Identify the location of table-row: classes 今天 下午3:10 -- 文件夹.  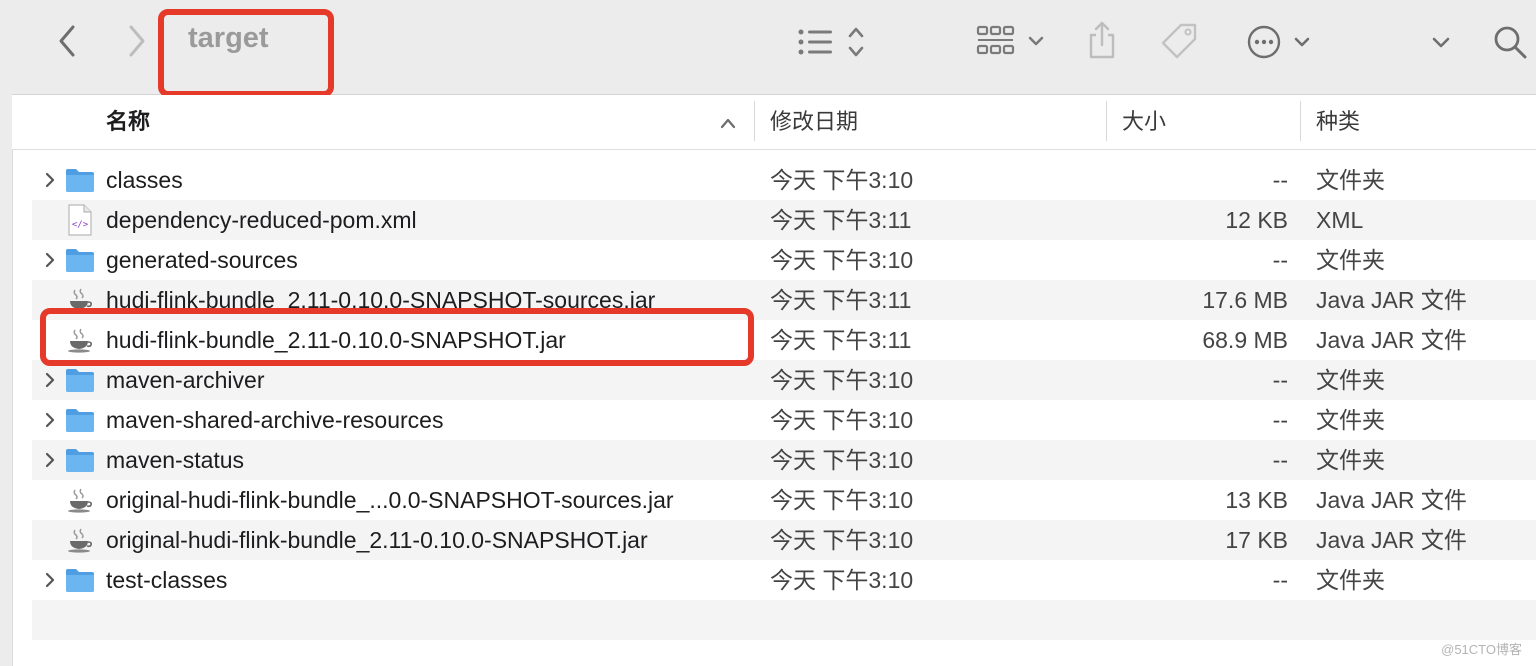
(784, 180).